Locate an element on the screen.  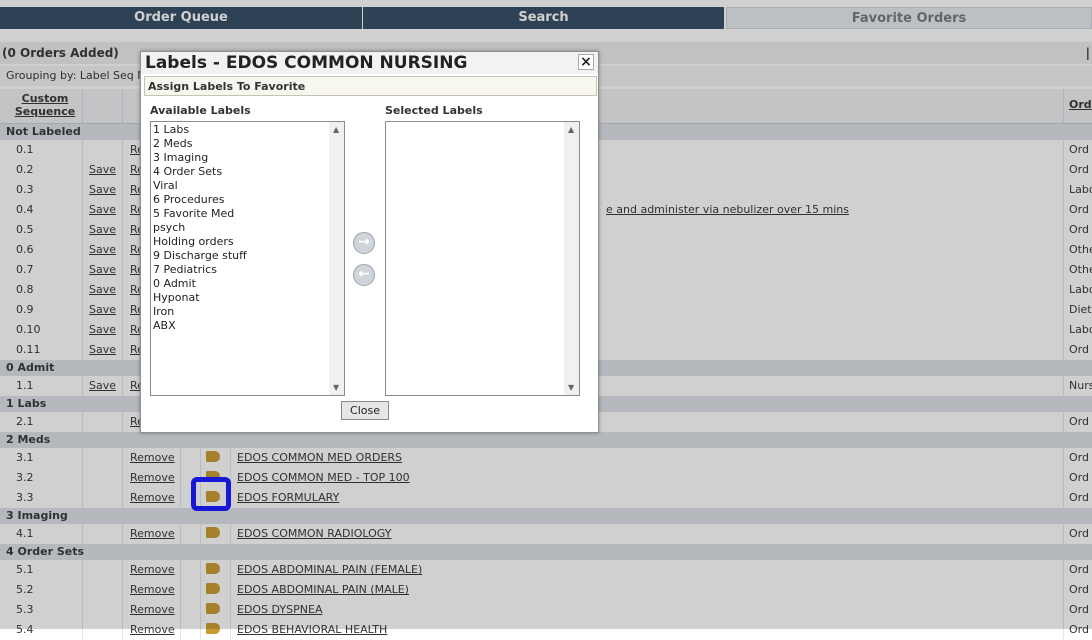
available-label-option: 4 Order Sets is located at coordinates (200, 172).